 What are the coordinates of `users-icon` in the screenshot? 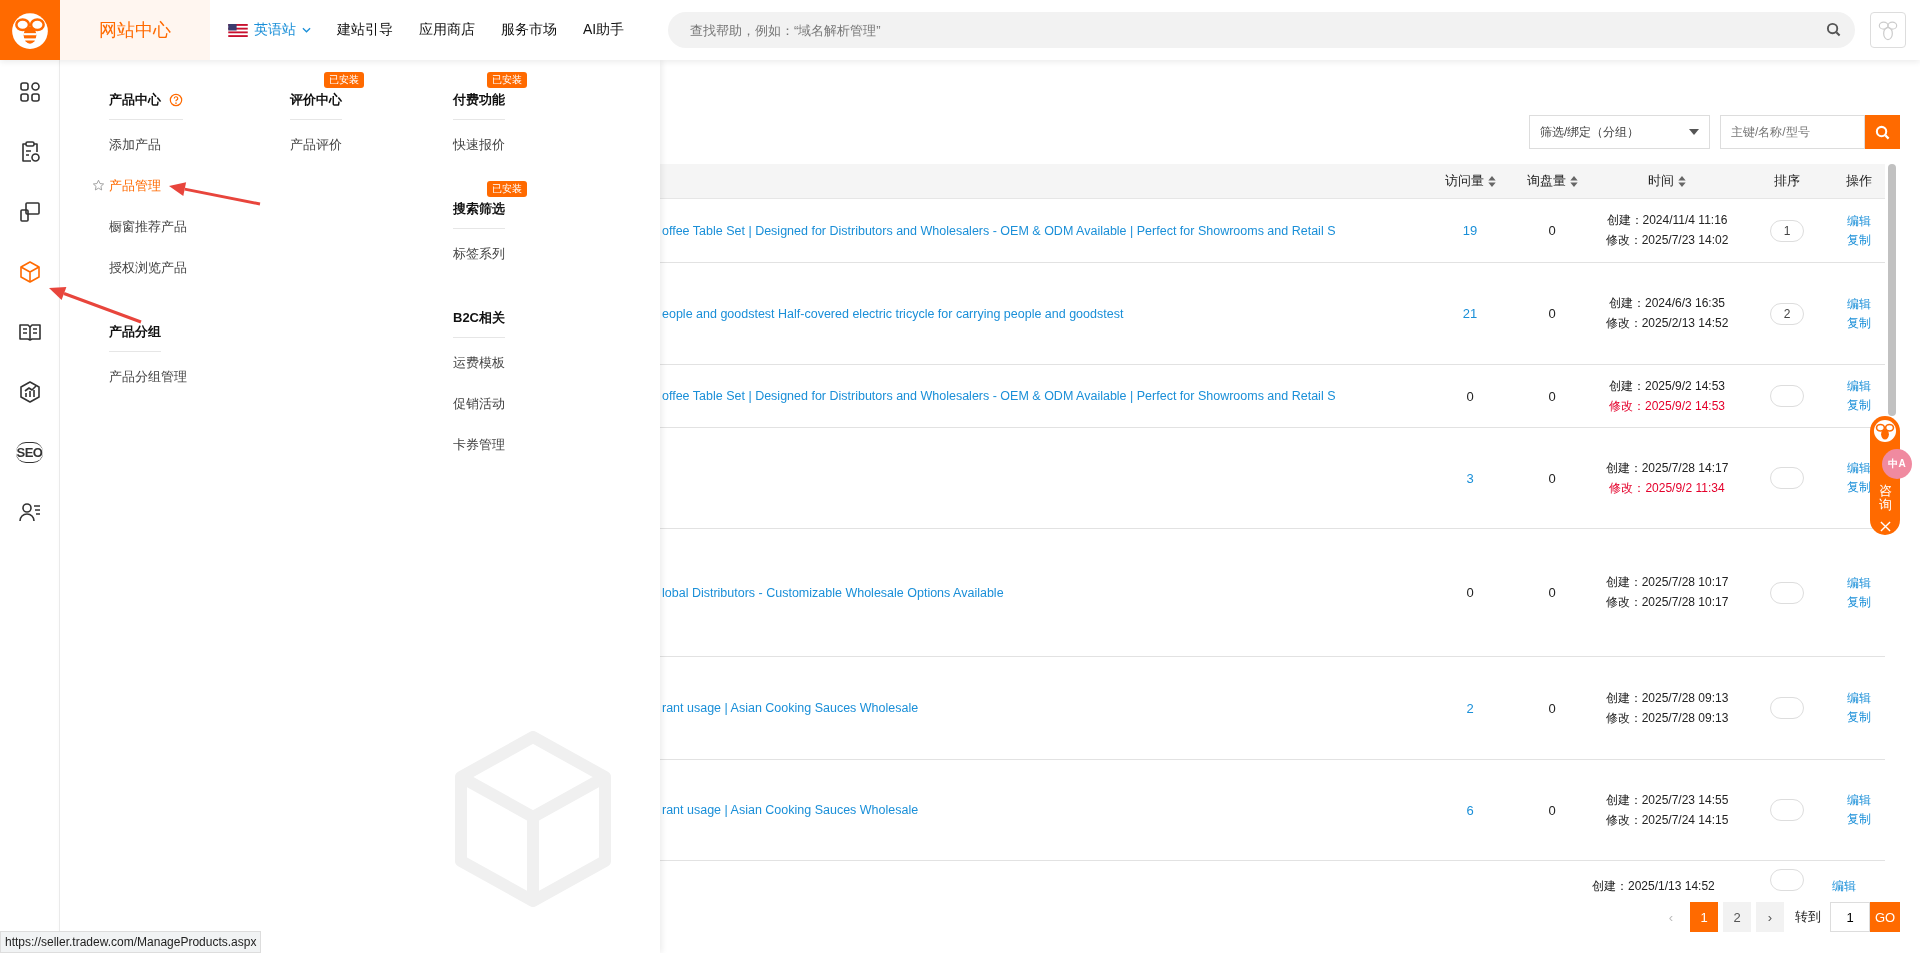 It's located at (29, 512).